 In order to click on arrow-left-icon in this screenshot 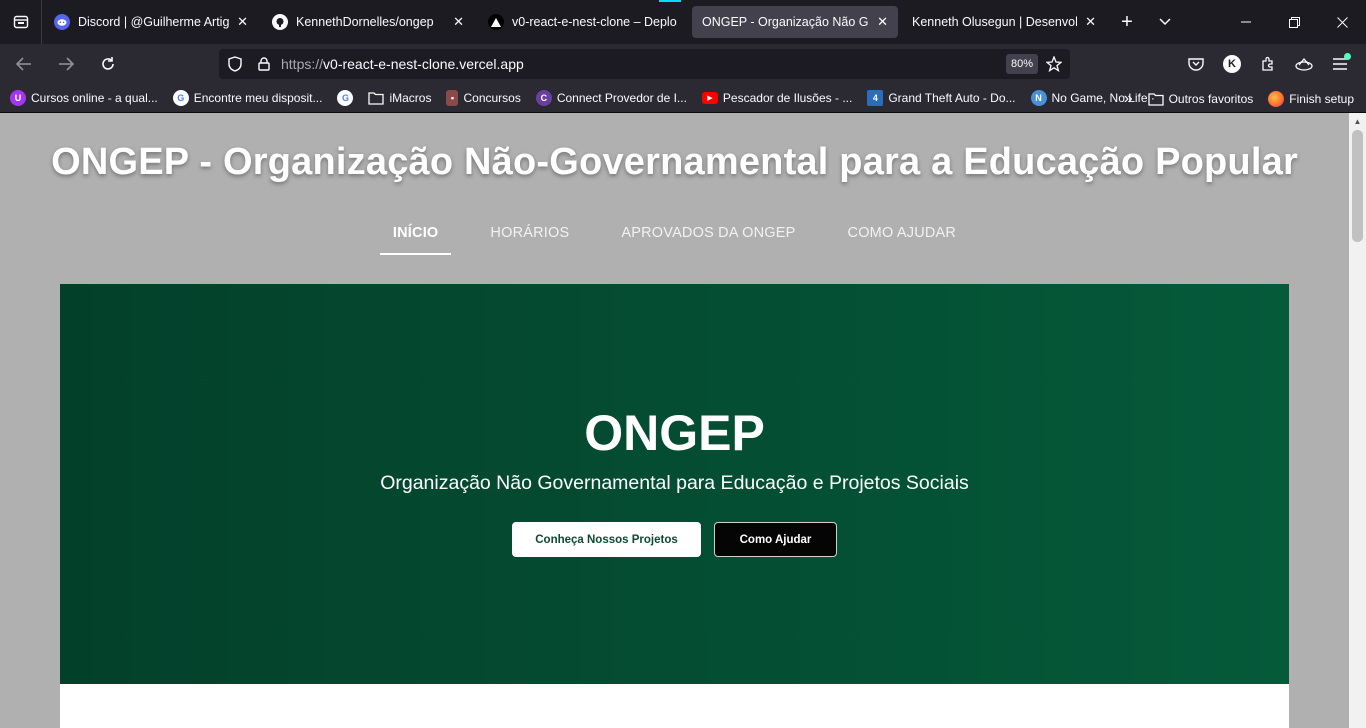, I will do `click(23, 64)`.